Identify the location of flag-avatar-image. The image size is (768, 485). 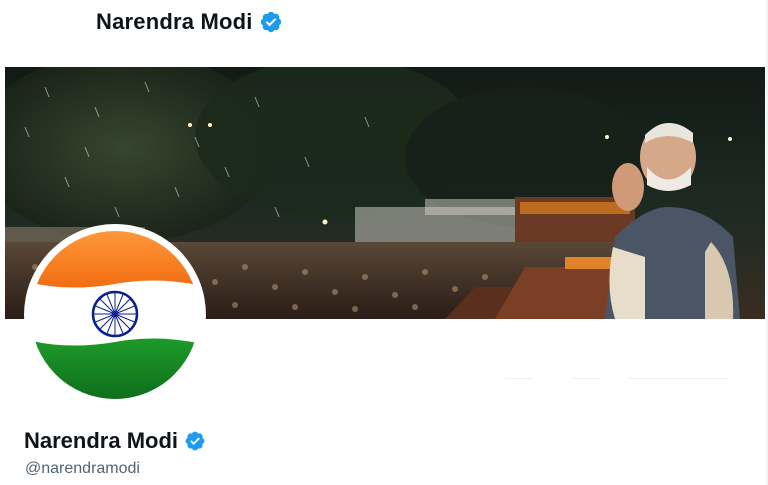
(115, 315).